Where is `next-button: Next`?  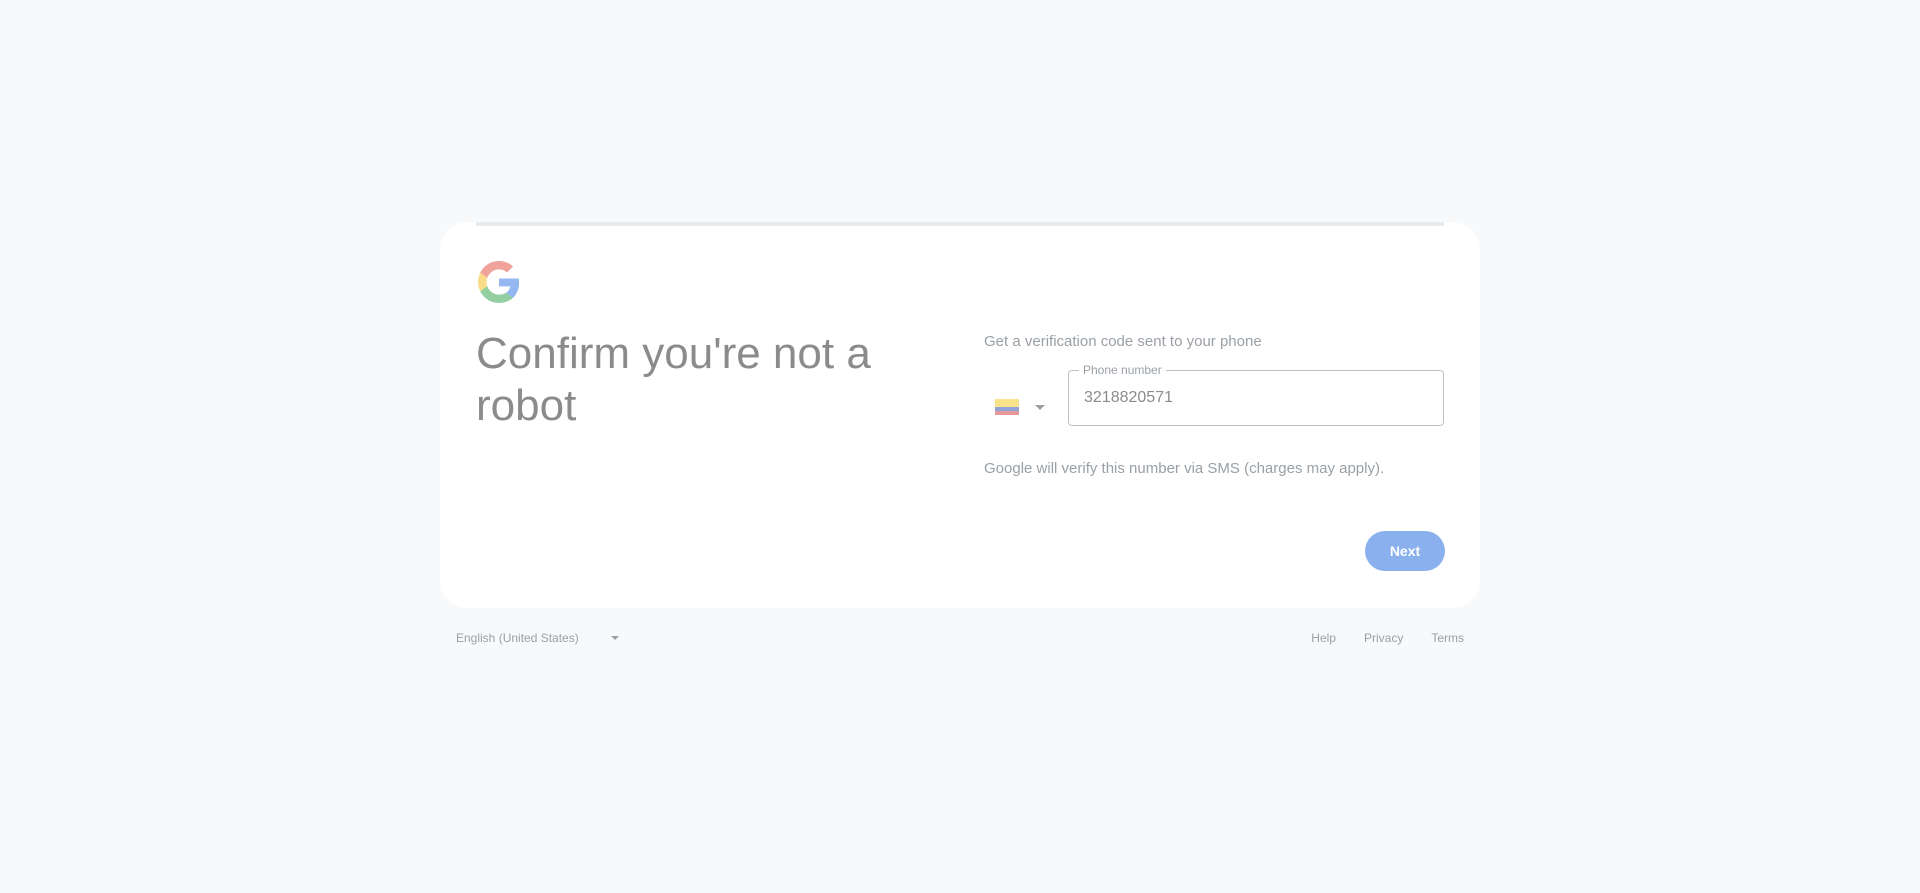
next-button: Next is located at coordinates (1405, 551).